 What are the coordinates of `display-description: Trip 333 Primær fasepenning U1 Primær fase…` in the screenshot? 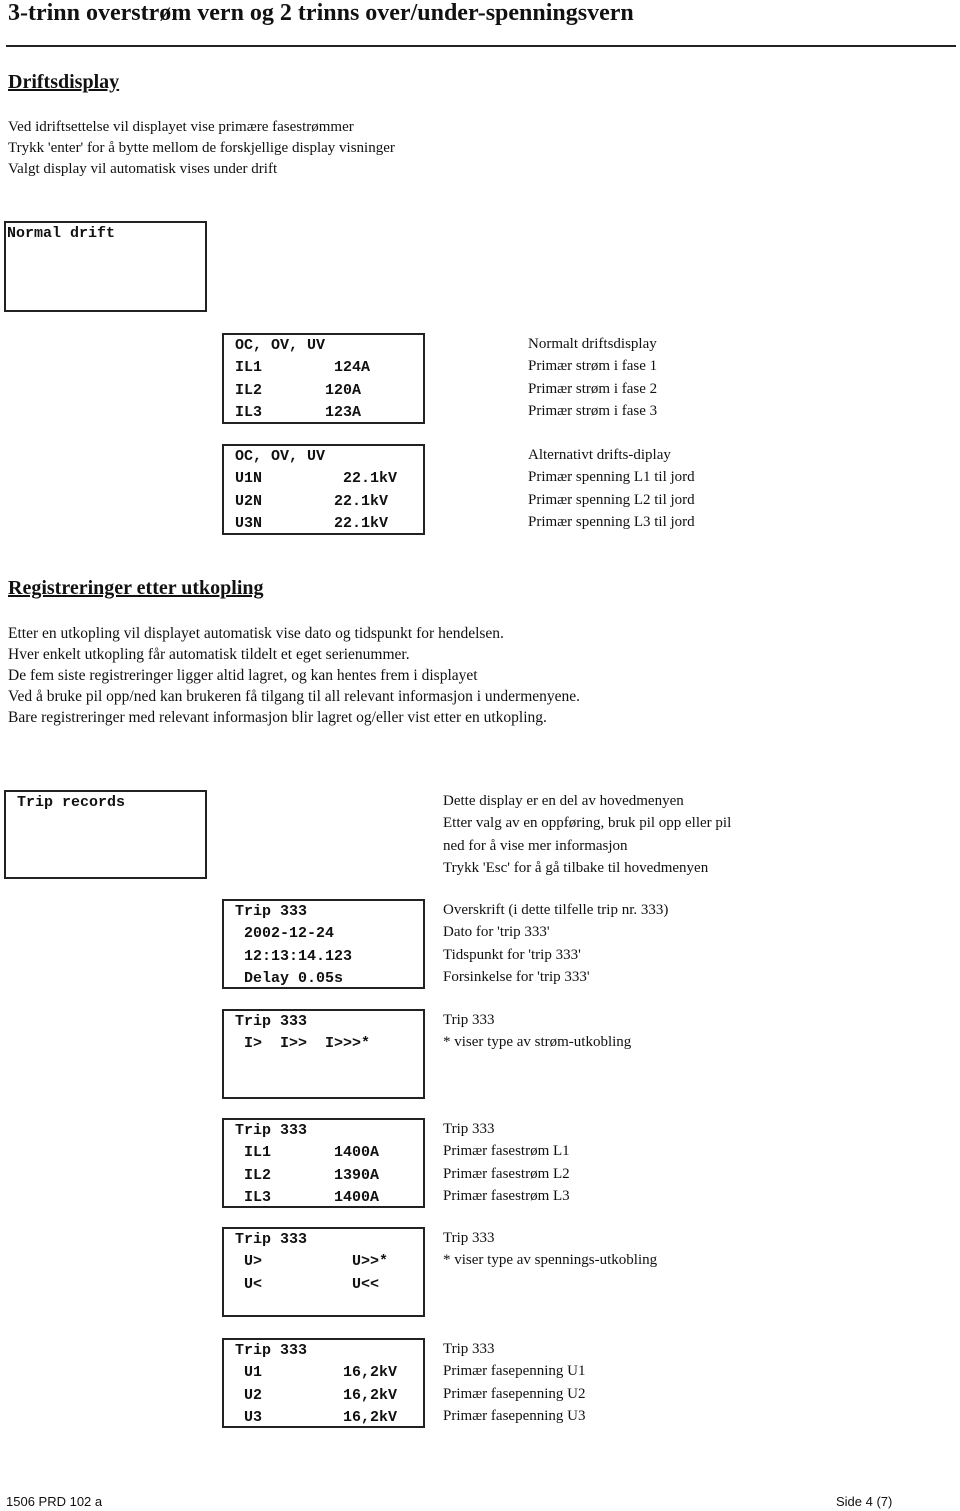 It's located at (514, 1383).